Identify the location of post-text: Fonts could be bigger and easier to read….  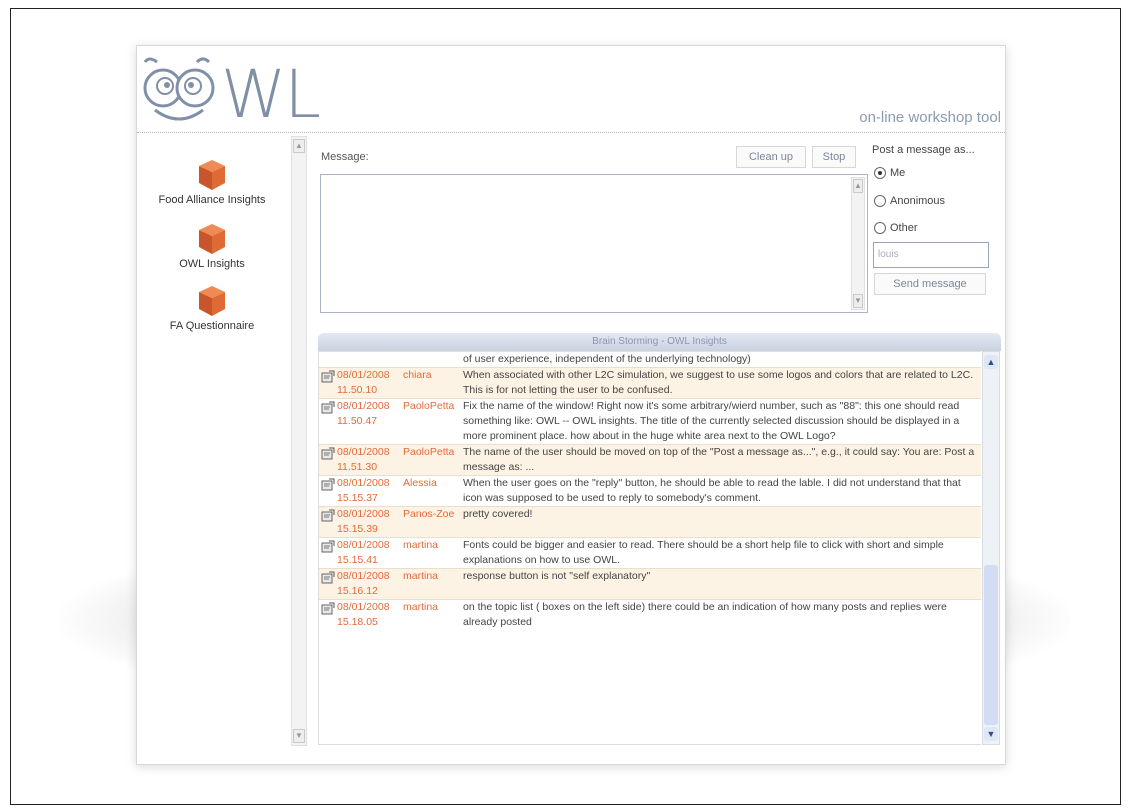
(703, 552).